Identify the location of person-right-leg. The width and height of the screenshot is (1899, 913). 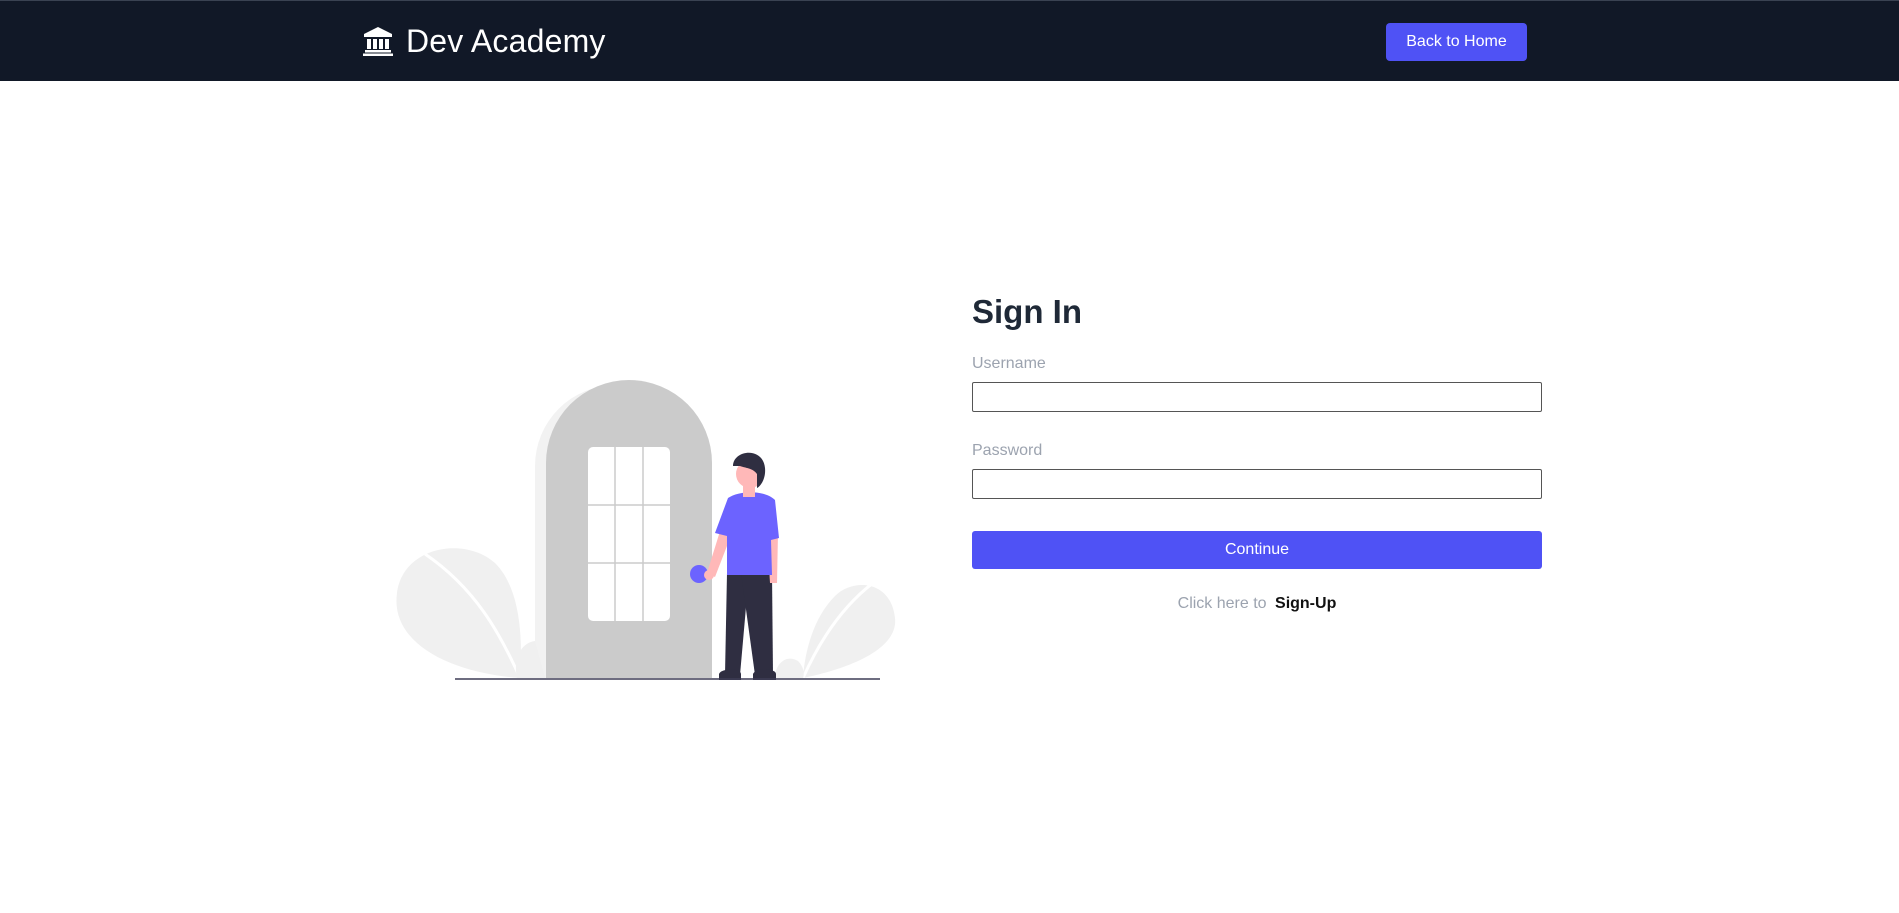
(757, 624).